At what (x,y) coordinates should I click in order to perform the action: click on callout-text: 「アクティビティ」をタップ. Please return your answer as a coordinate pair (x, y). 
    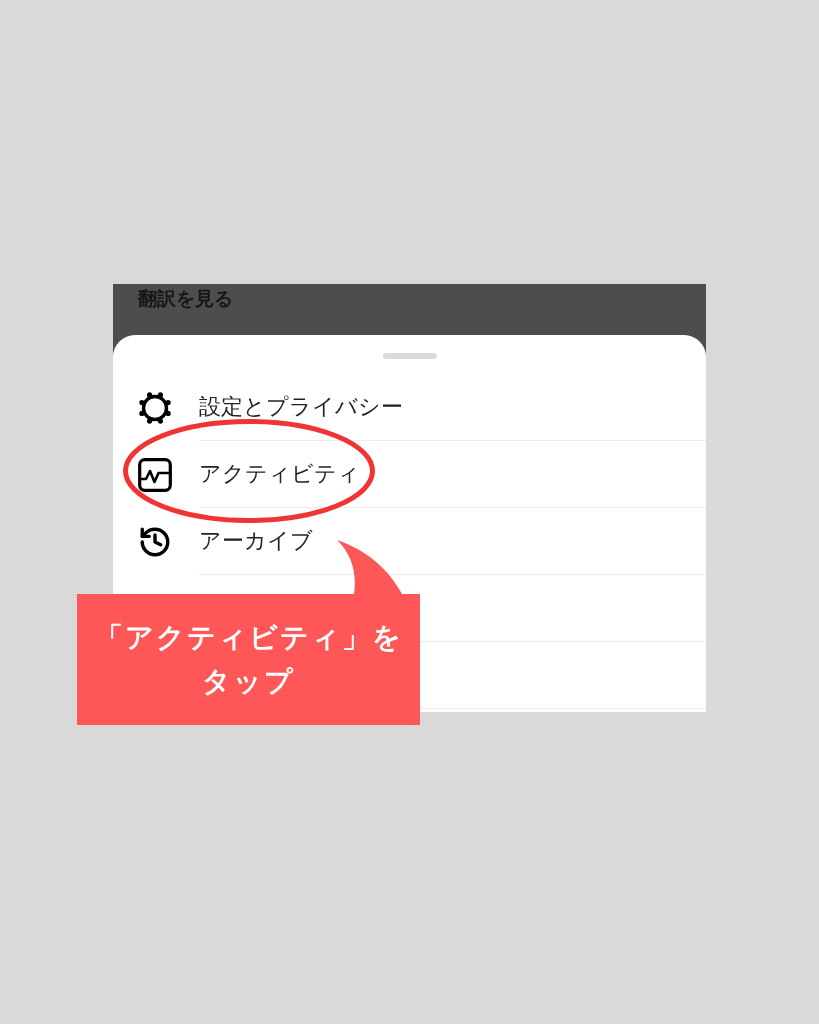
    Looking at the image, I should click on (248, 659).